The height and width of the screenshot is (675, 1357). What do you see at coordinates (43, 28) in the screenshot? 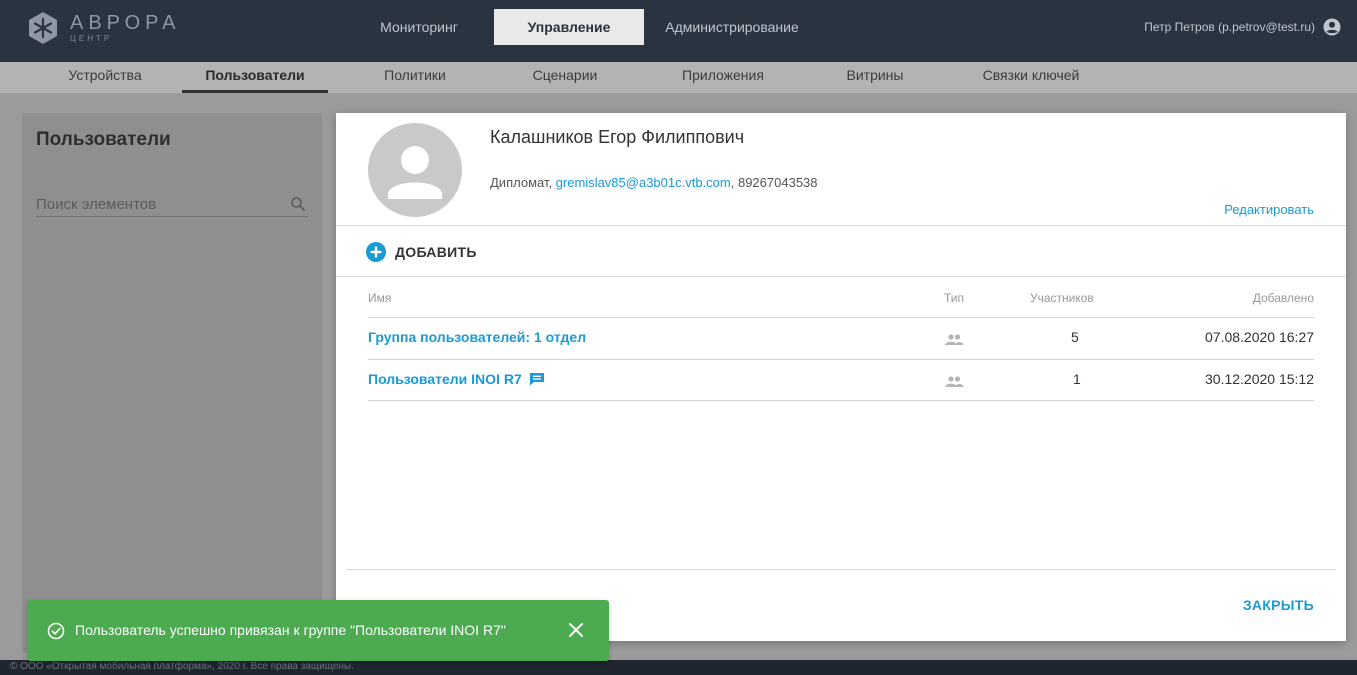
I see `aurora-logo-icon` at bounding box center [43, 28].